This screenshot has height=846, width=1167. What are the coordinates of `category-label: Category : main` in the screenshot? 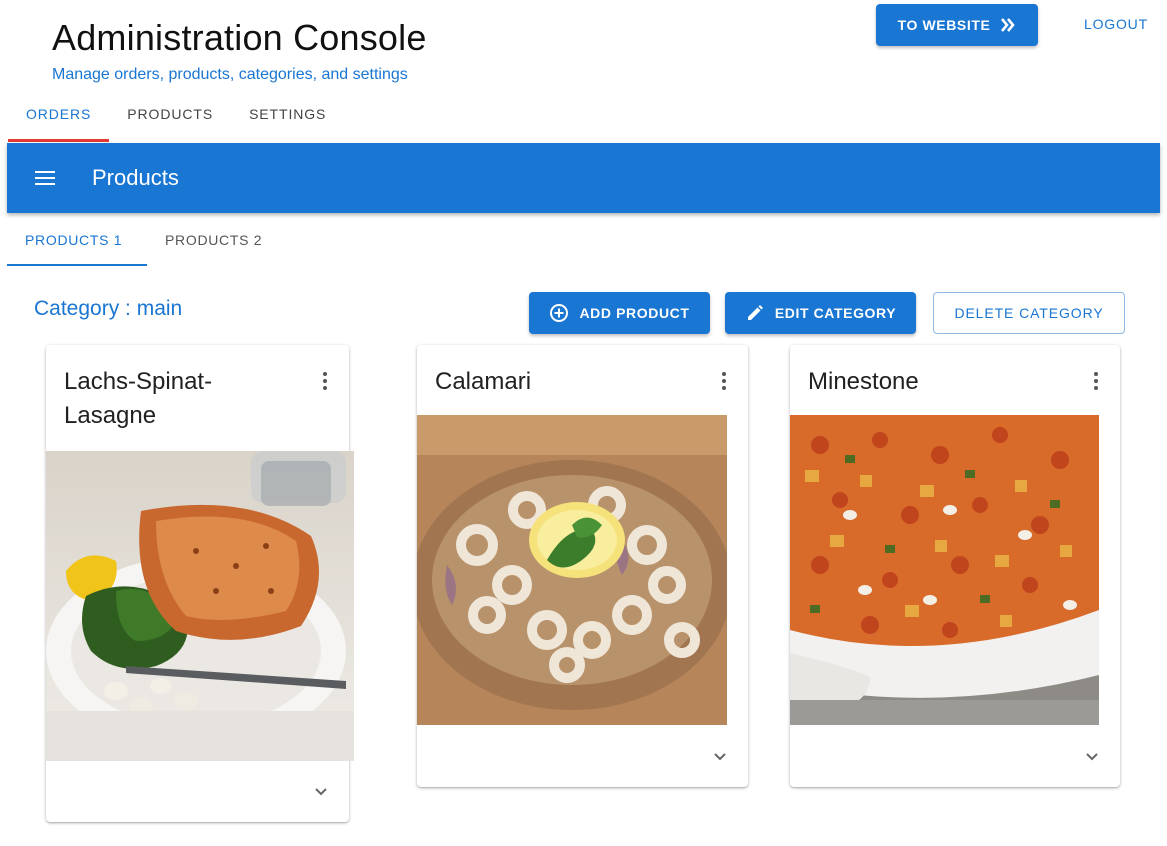 It's located at (108, 308).